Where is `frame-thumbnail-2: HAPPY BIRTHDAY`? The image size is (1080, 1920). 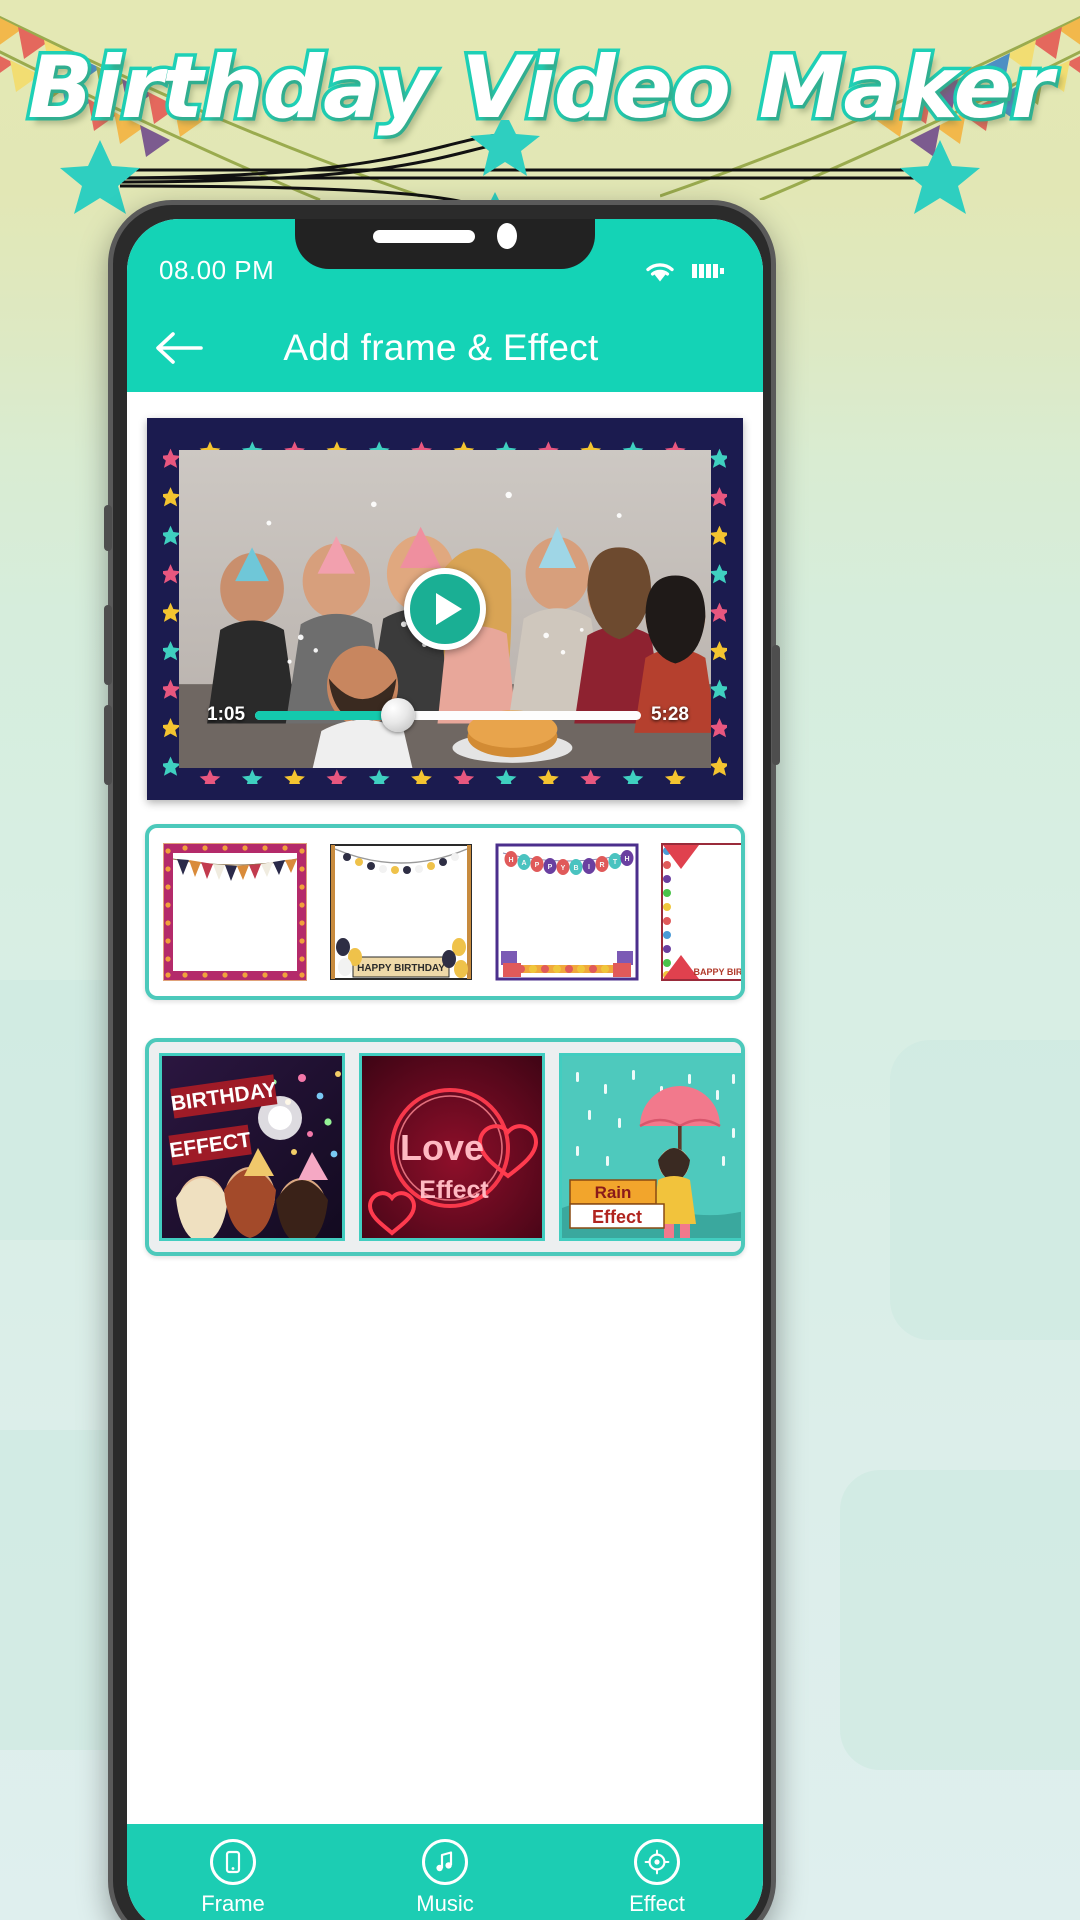 frame-thumbnail-2: HAPPY BIRTHDAY is located at coordinates (401, 912).